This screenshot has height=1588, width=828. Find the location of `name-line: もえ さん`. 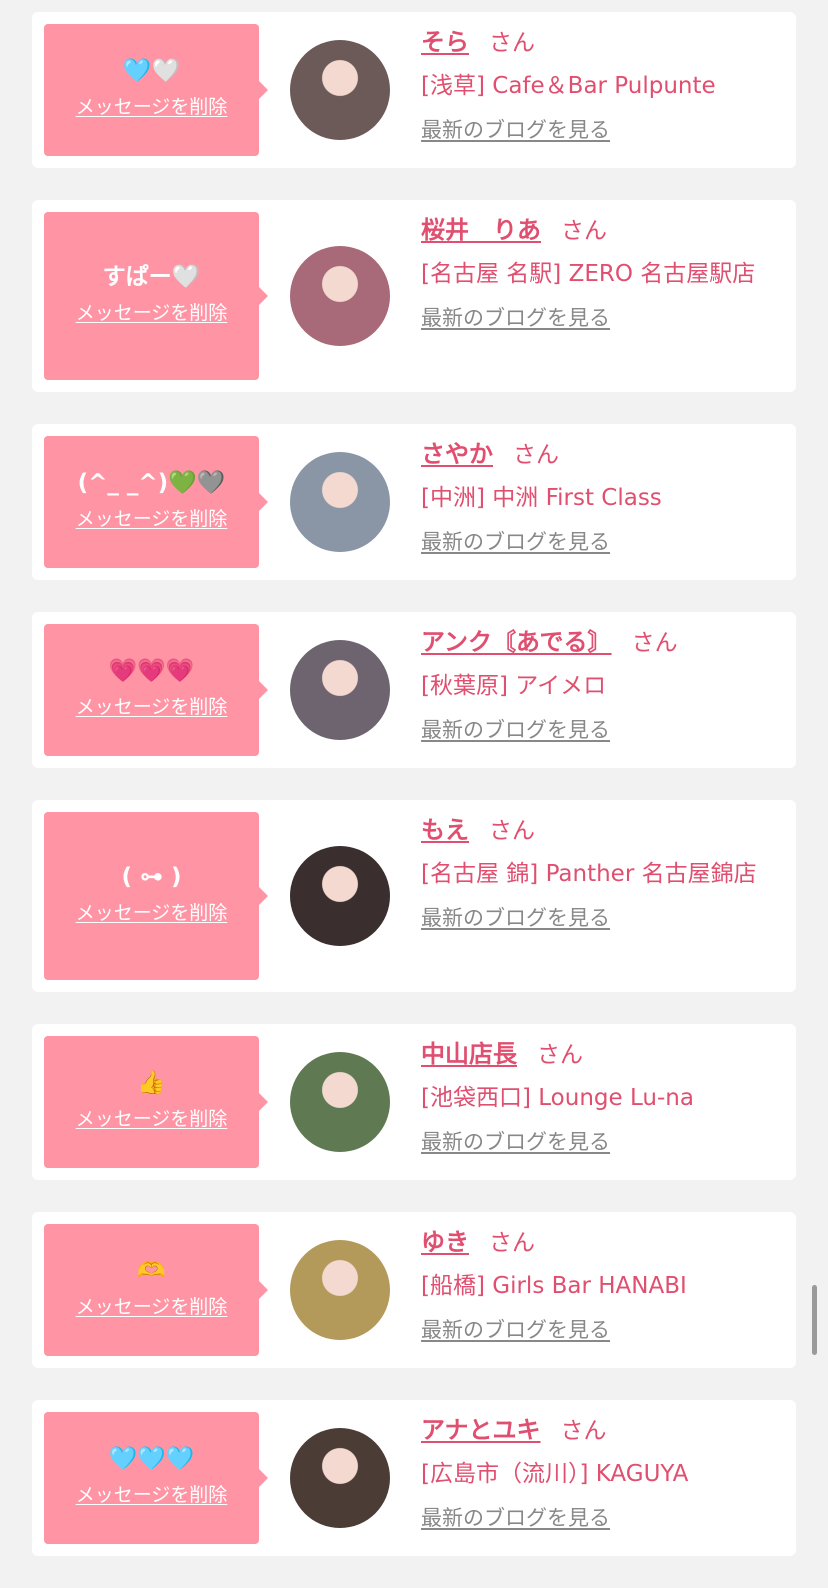

name-line: もえ さん is located at coordinates (600, 831).